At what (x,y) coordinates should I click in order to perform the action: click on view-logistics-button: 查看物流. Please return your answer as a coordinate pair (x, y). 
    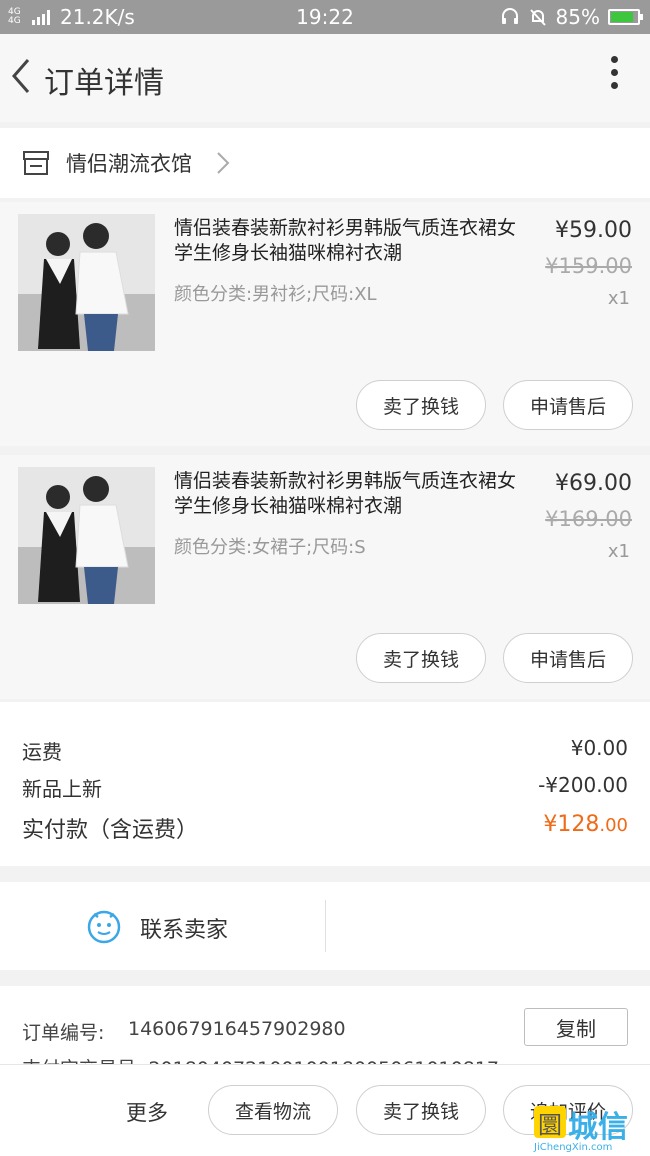
    Looking at the image, I should click on (273, 1110).